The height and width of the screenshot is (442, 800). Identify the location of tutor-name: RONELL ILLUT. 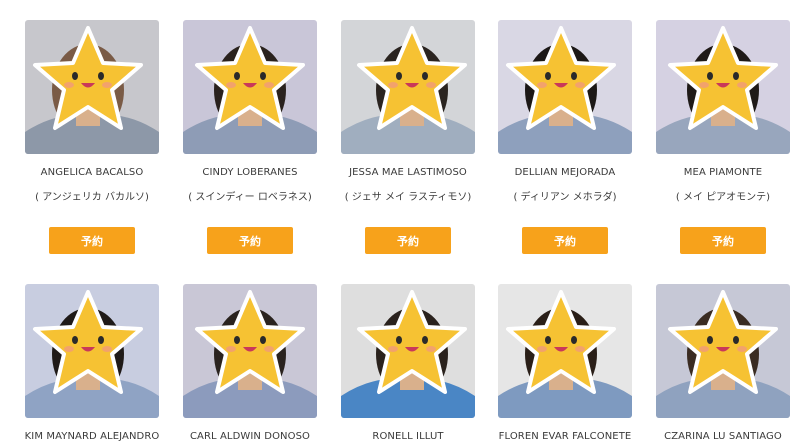
(408, 436).